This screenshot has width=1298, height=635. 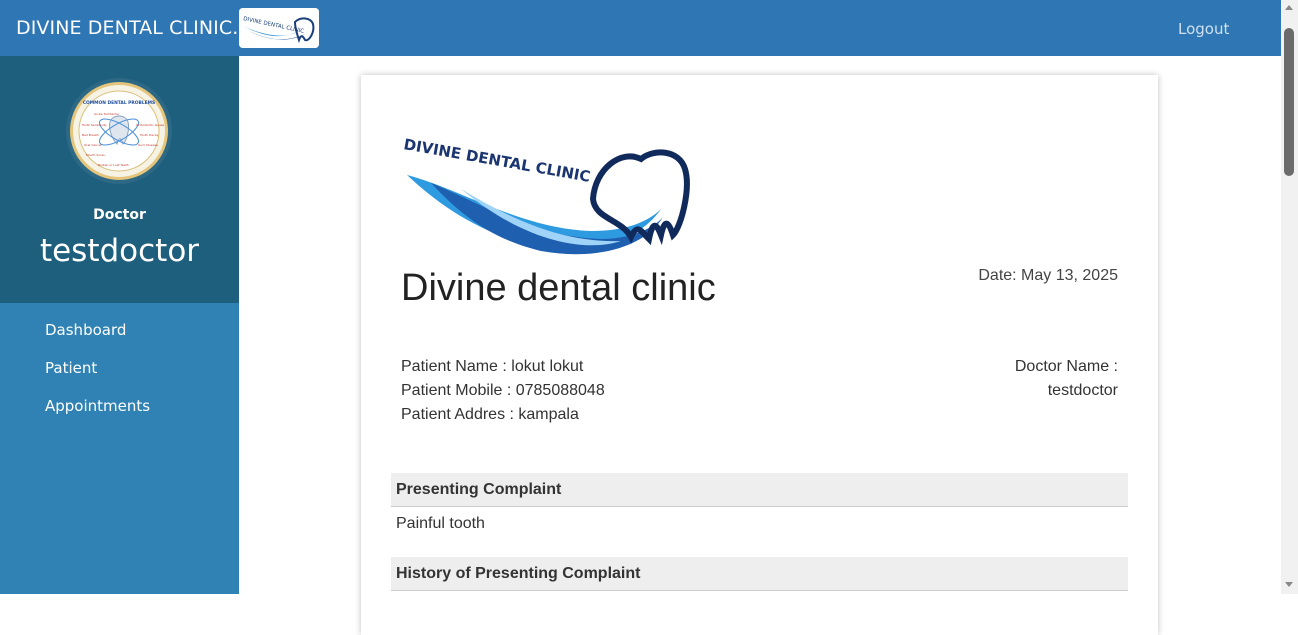 What do you see at coordinates (492, 366) in the screenshot?
I see `patient-name: Patient Name : lokut lokut` at bounding box center [492, 366].